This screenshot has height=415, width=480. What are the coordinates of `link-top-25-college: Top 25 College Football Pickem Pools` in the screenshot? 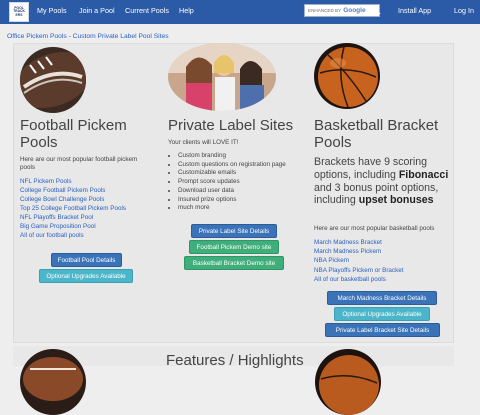 It's located at (73, 209).